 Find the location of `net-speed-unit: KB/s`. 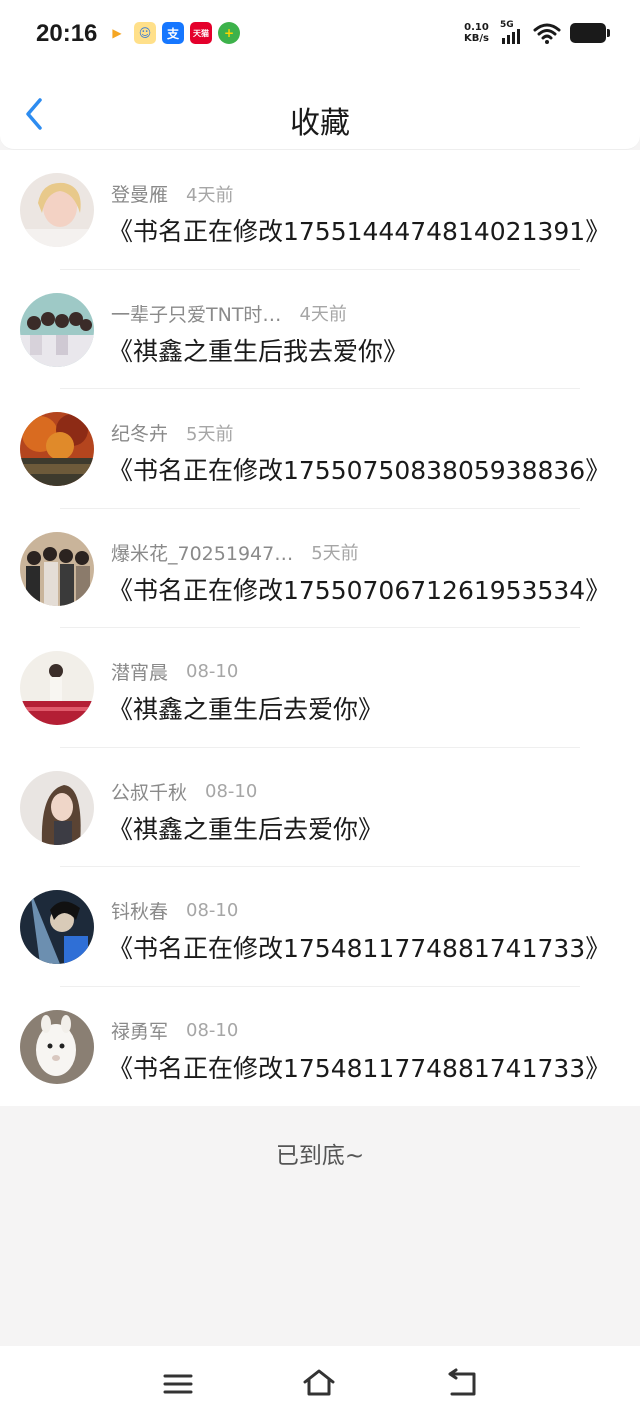

net-speed-unit: KB/s is located at coordinates (476, 38).